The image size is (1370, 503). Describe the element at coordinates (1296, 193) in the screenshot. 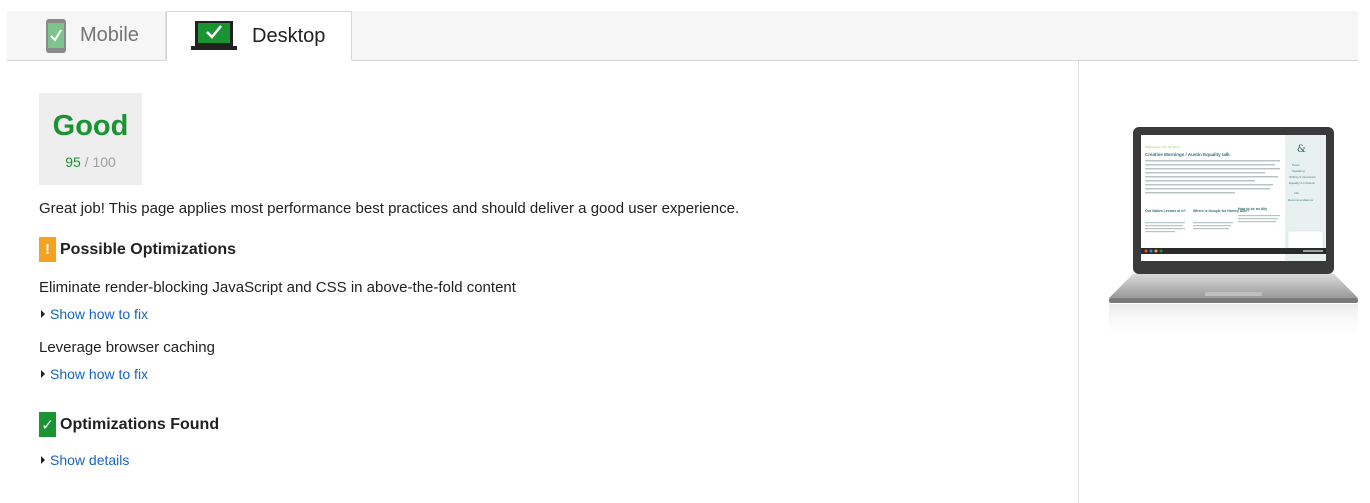

I see `preview-nav-item: Info` at that location.